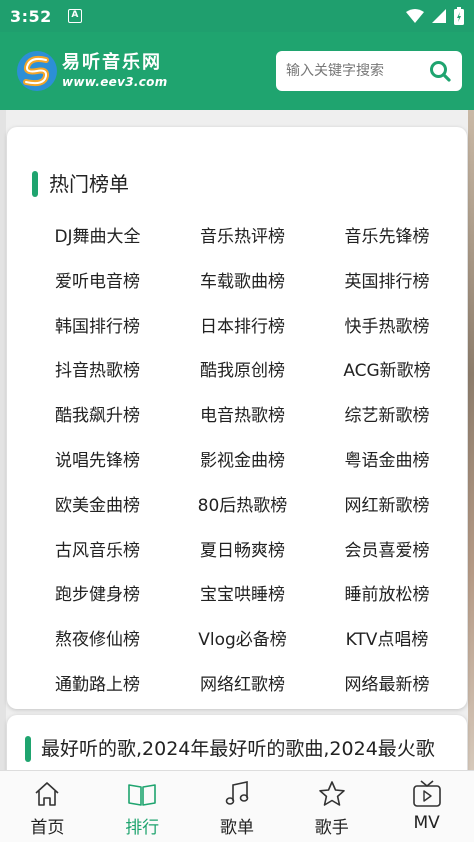  Describe the element at coordinates (471, 440) in the screenshot. I see `right-edge-banner` at that location.